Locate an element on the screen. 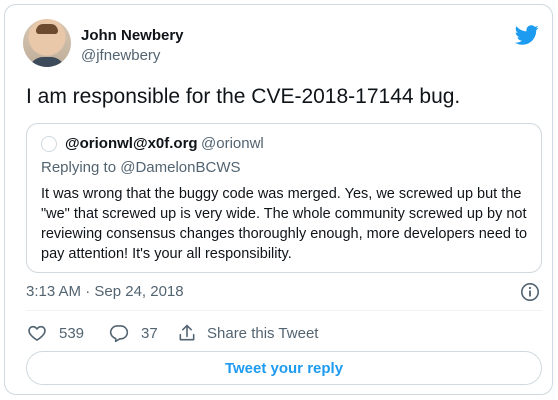  reply-count: 37 is located at coordinates (149, 333).